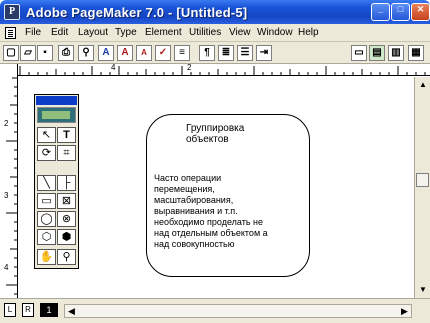 Image resolution: width=430 pixels, height=323 pixels. What do you see at coordinates (423, 289) in the screenshot?
I see `scroll-down-icon: ▼` at bounding box center [423, 289].